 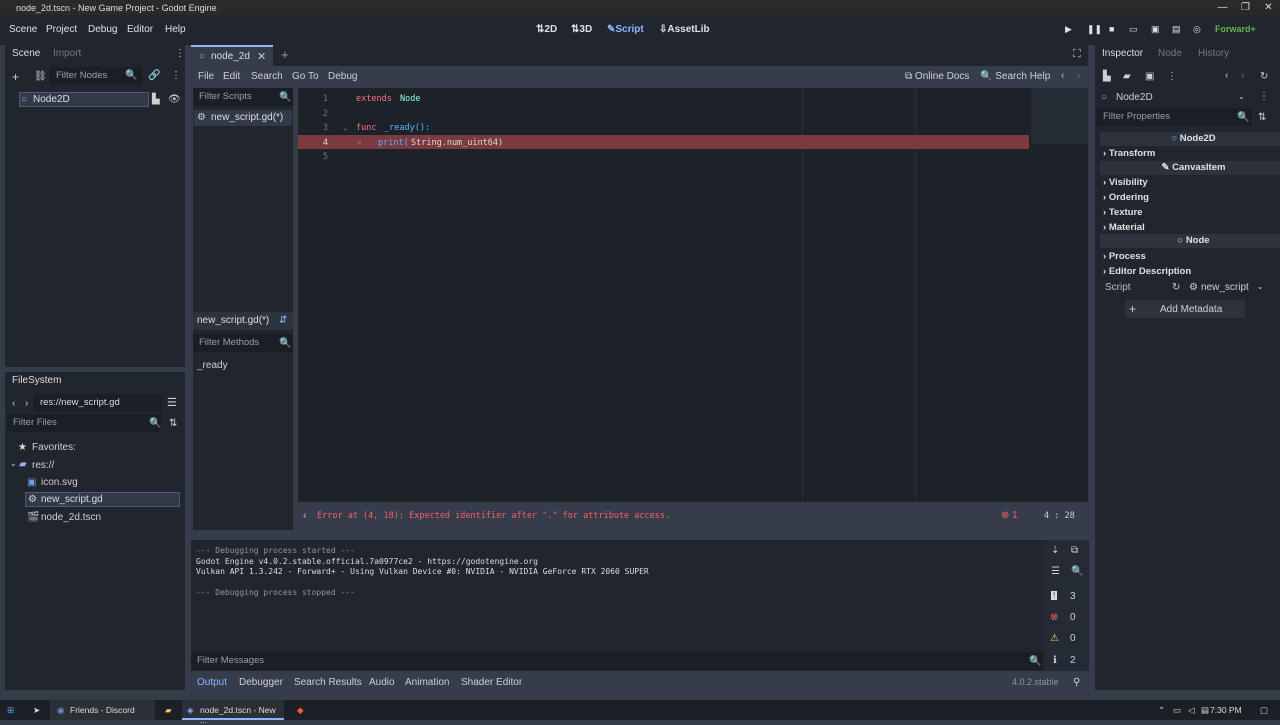 I want to click on maximize-icon: ❐, so click(x=1245, y=7).